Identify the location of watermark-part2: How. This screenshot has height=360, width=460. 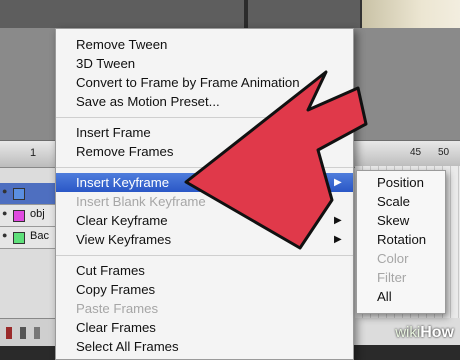
(437, 332).